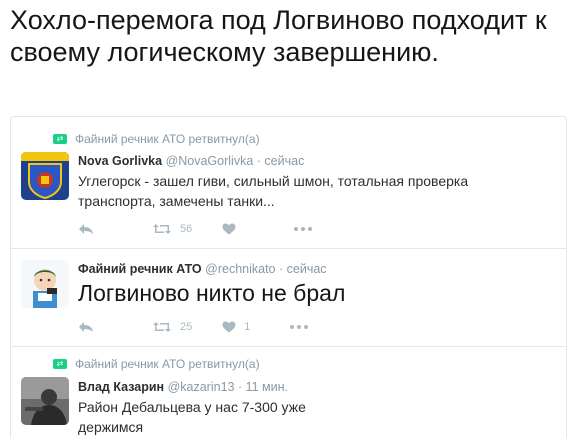 Image resolution: width=573 pixels, height=438 pixels. I want to click on author-handle: @NovaGorlivka, so click(210, 161).